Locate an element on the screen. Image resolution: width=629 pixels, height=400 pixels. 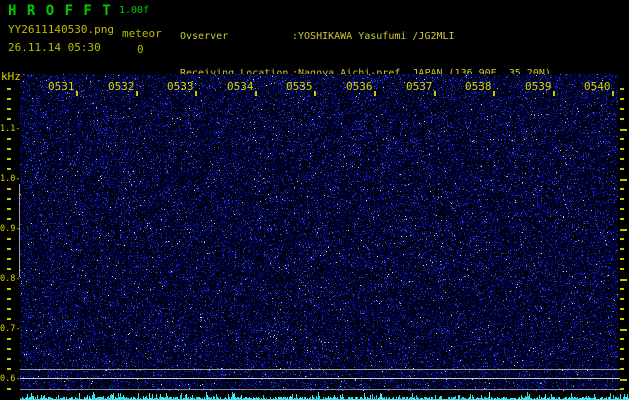
frequency-tick-label: 0.7- is located at coordinates (10, 329).